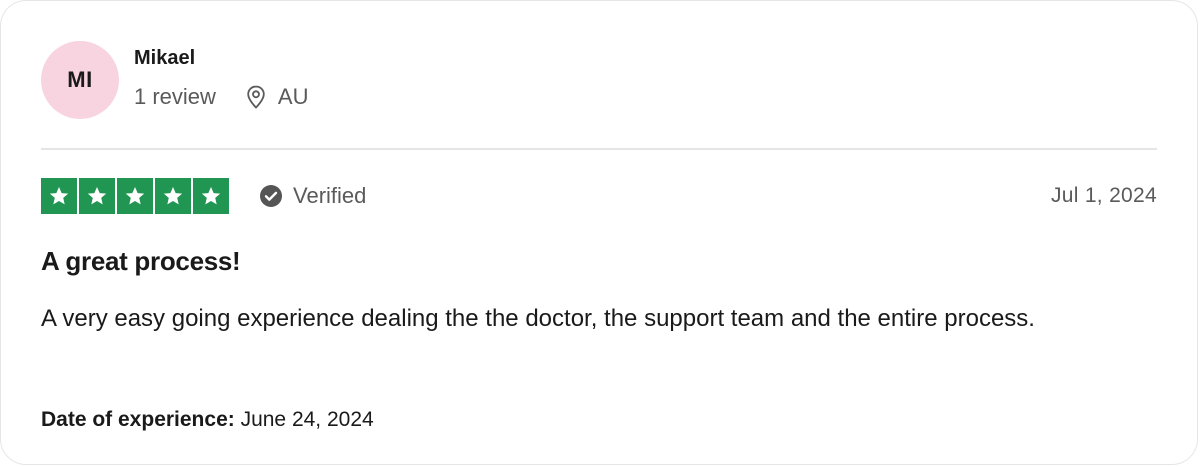  What do you see at coordinates (599, 196) in the screenshot?
I see `rating-row: Verified Jul 1, 2024` at bounding box center [599, 196].